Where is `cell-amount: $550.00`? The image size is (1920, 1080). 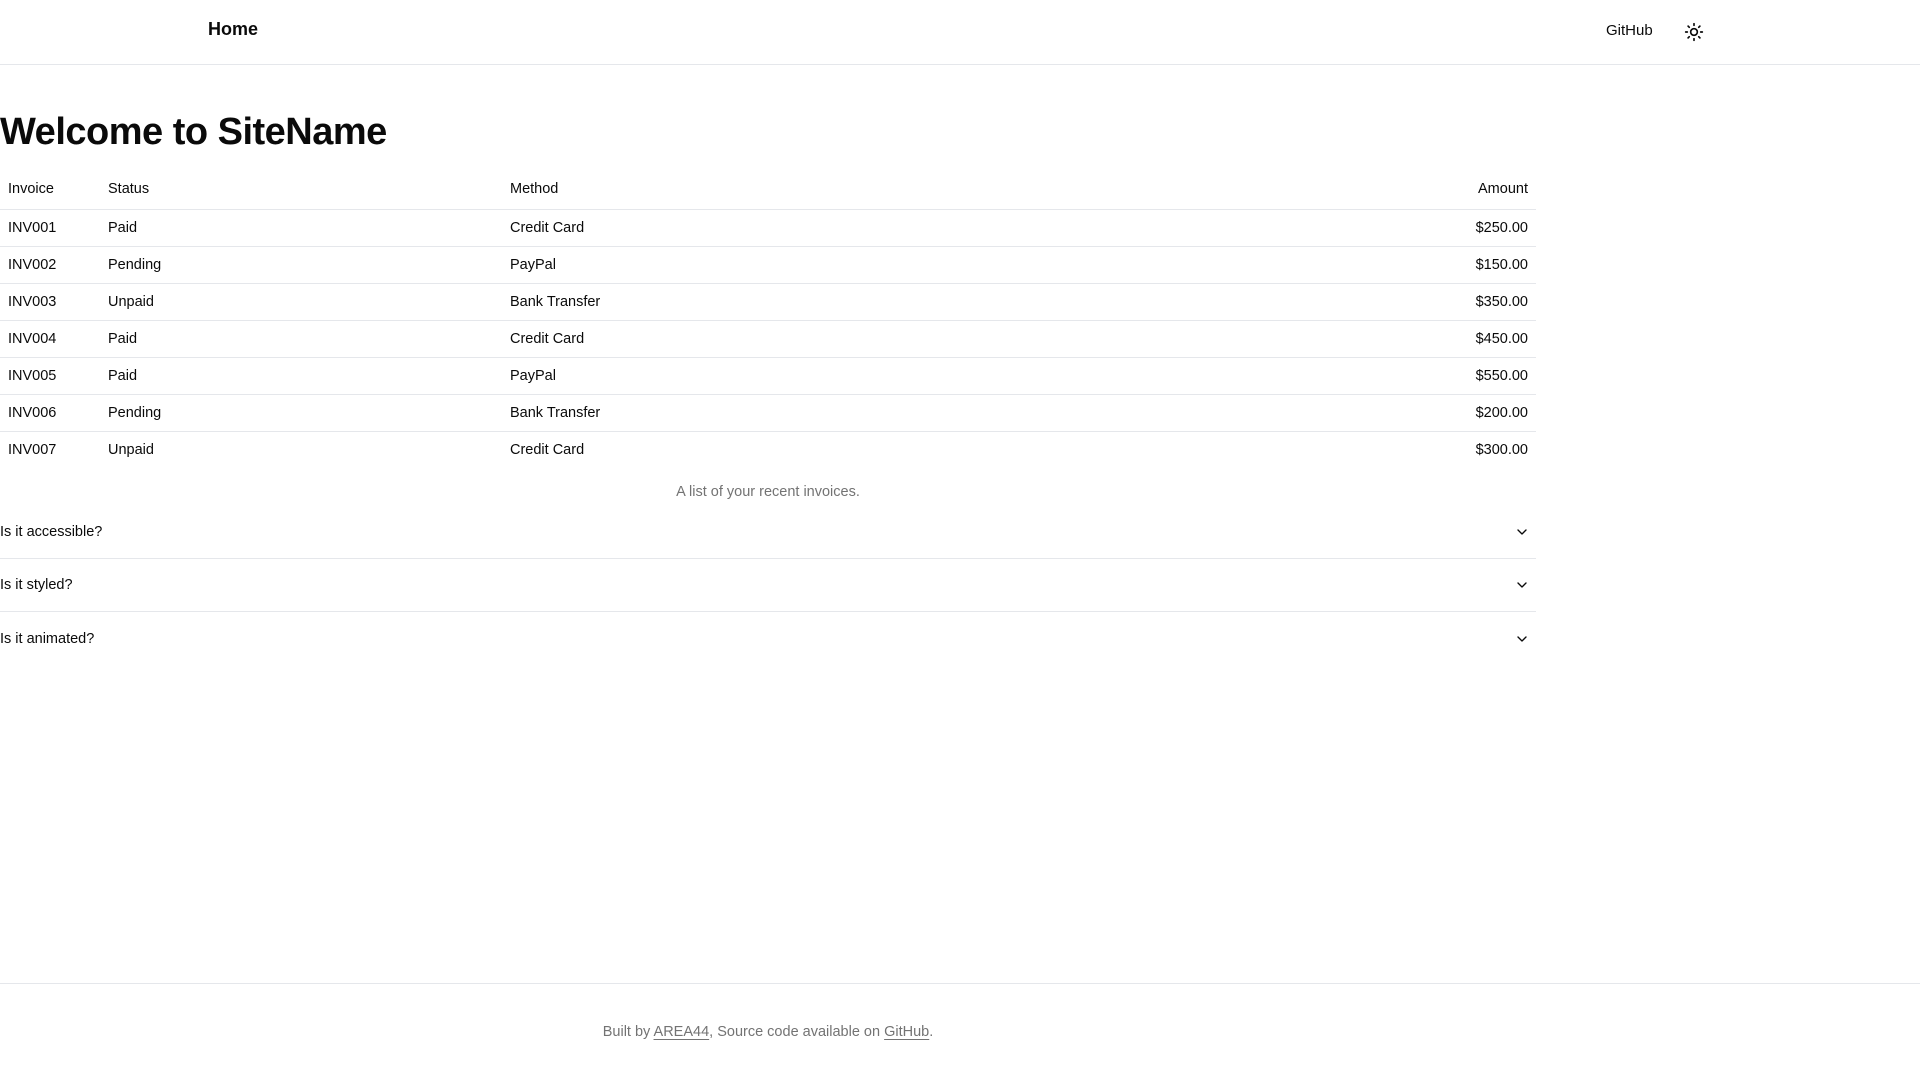
cell-amount: $550.00 is located at coordinates (1436, 376).